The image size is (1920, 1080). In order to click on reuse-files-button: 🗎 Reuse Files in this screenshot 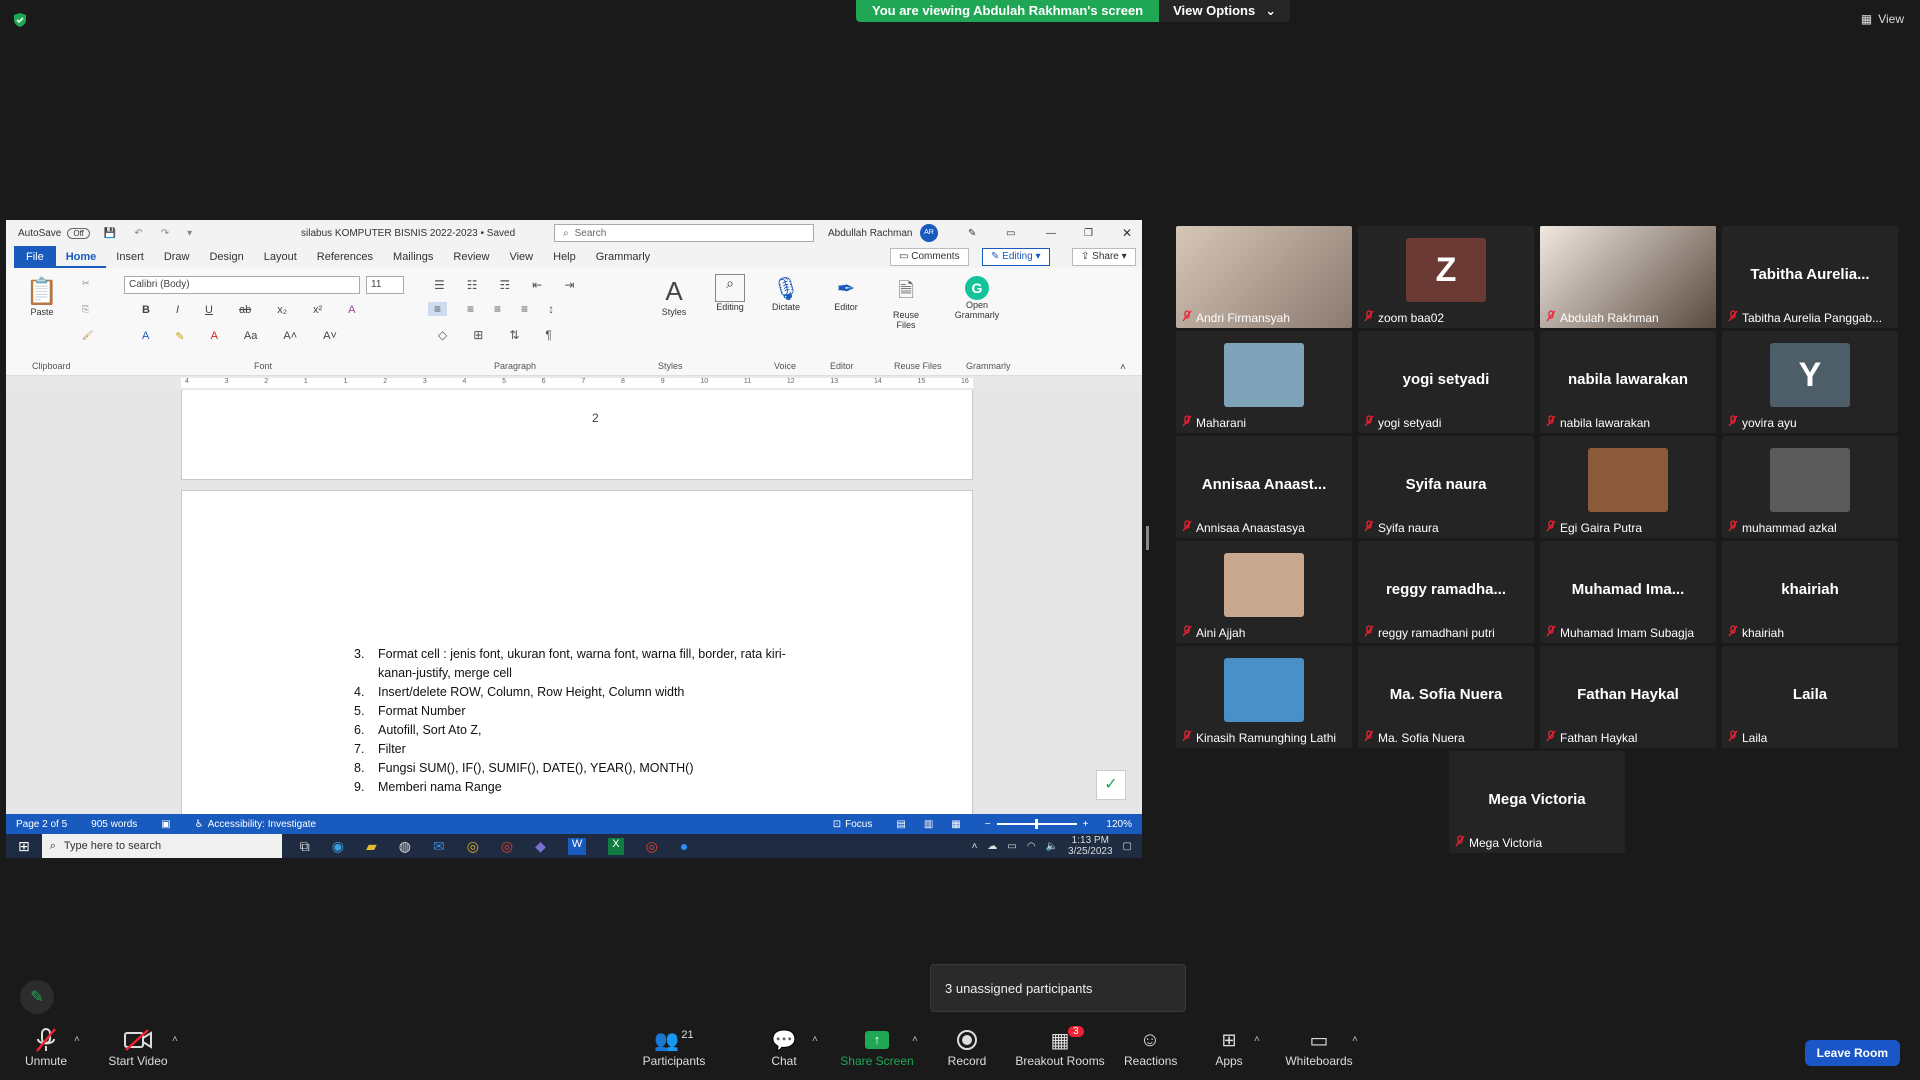, I will do `click(906, 303)`.